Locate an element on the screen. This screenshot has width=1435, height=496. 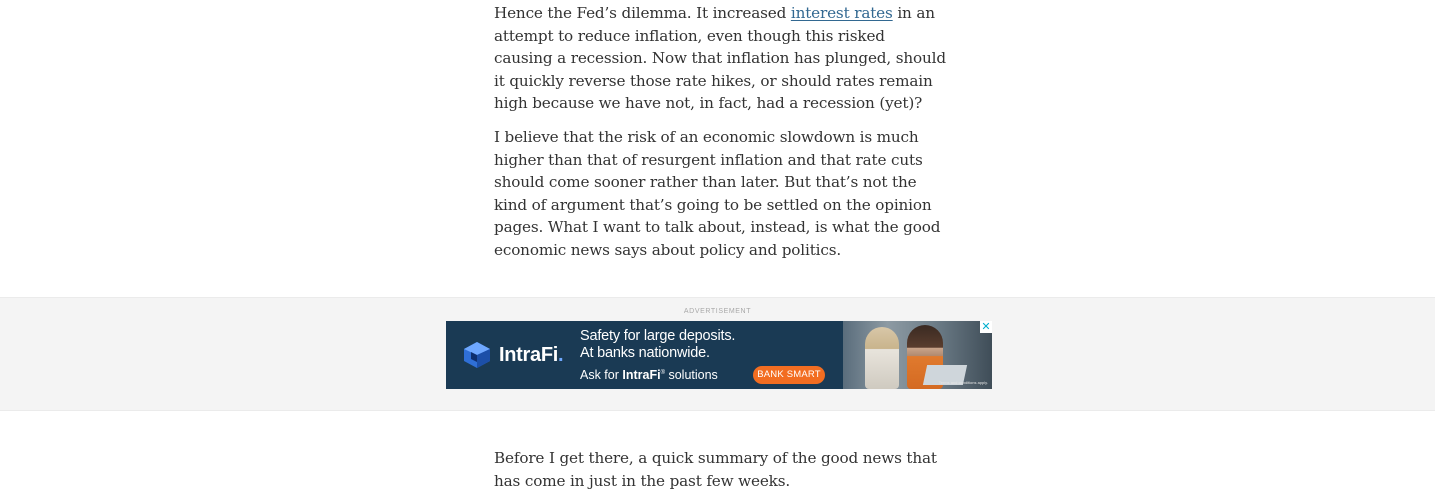
ad-photo: Terms and conditions apply. is located at coordinates (917, 355).